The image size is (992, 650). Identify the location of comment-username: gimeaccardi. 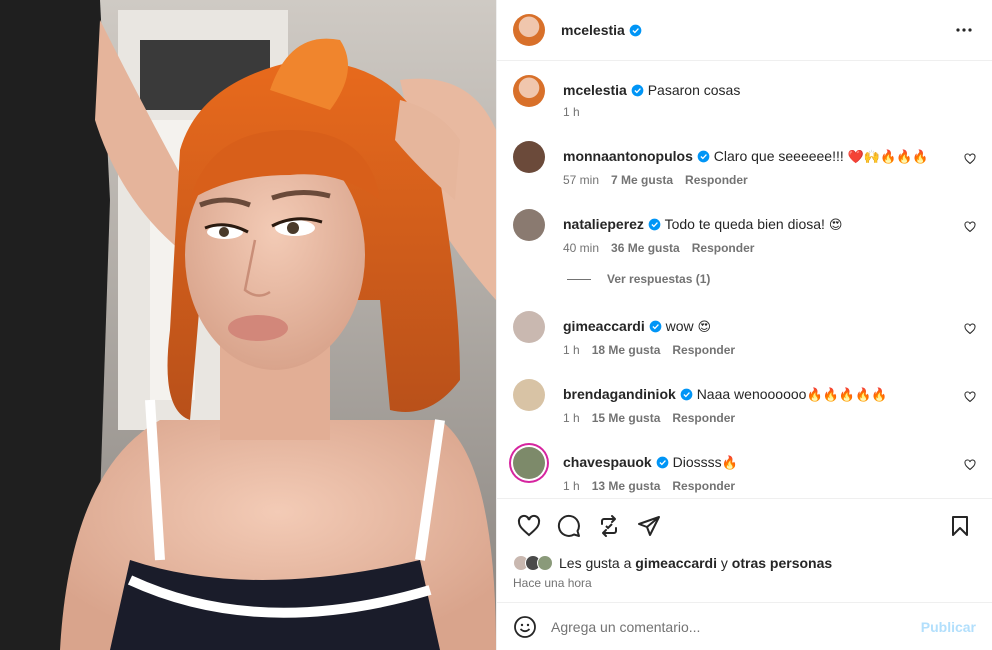
(604, 326).